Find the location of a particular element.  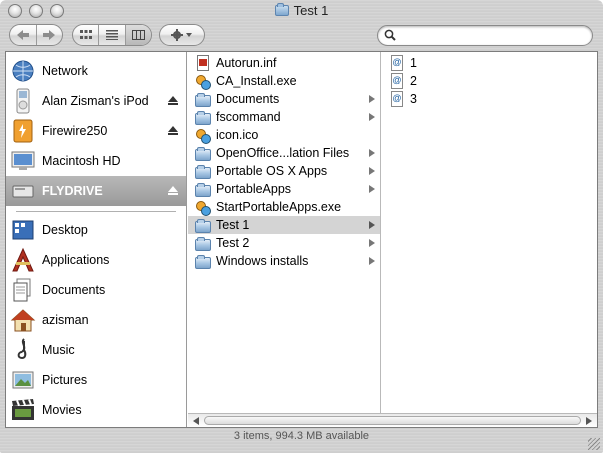

sidebar-item-network: Network is located at coordinates (96, 71).